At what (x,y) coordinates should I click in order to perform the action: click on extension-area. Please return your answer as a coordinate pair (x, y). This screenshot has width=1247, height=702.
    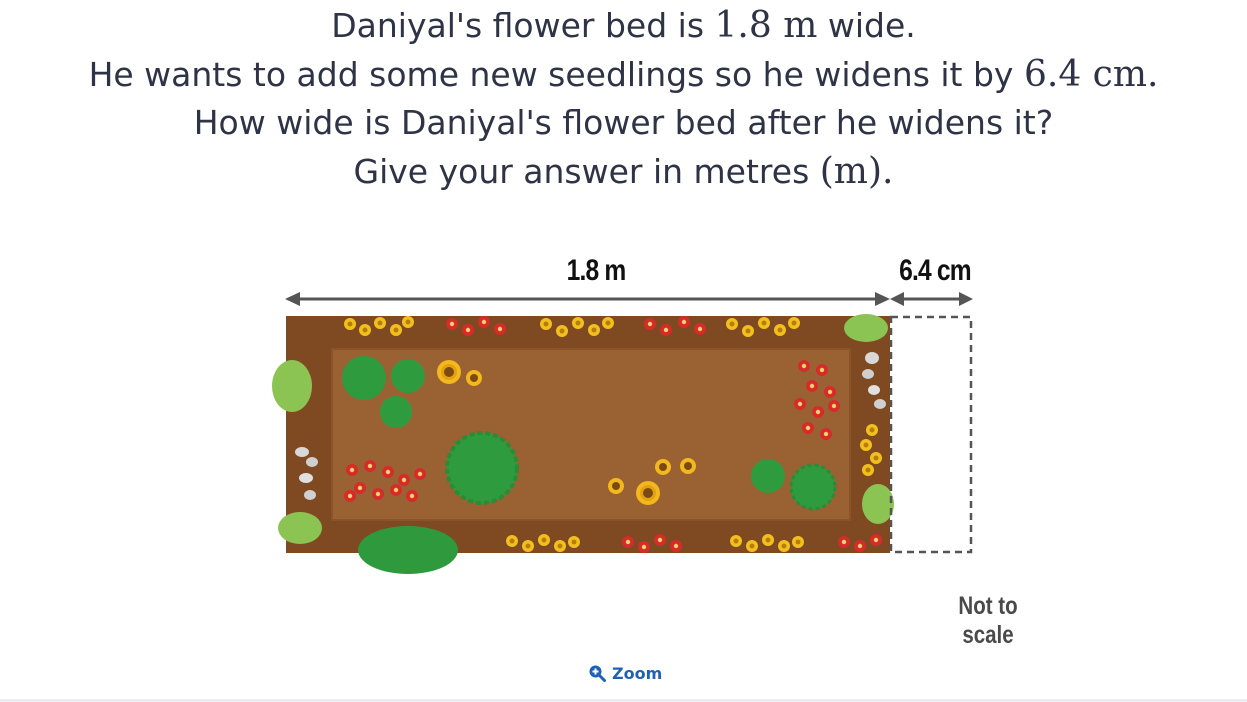
    Looking at the image, I should click on (931, 434).